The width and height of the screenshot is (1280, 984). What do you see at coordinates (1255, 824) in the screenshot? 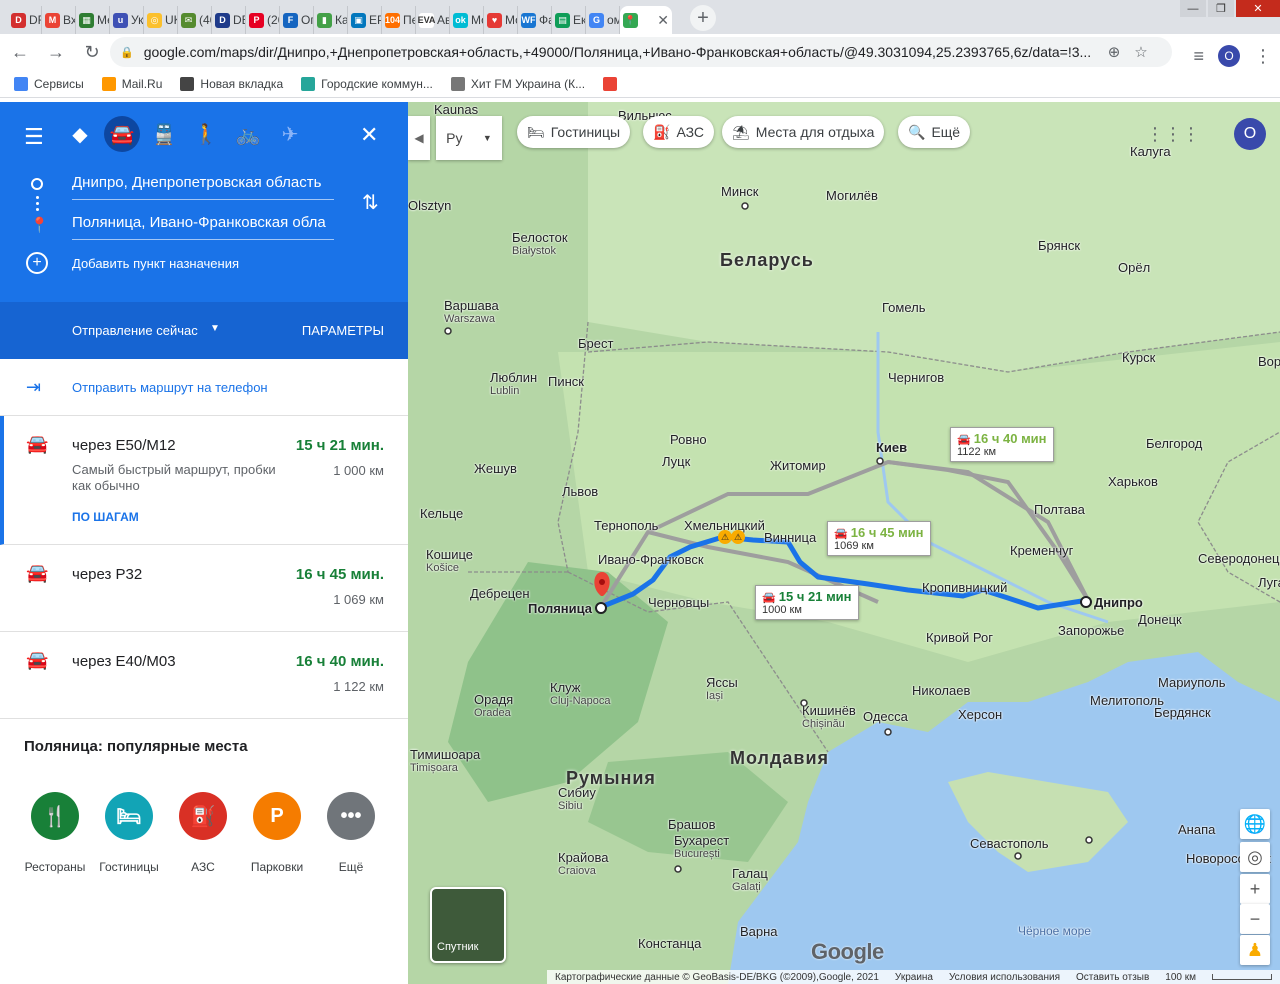
I see `globe-icon: 🌐` at bounding box center [1255, 824].